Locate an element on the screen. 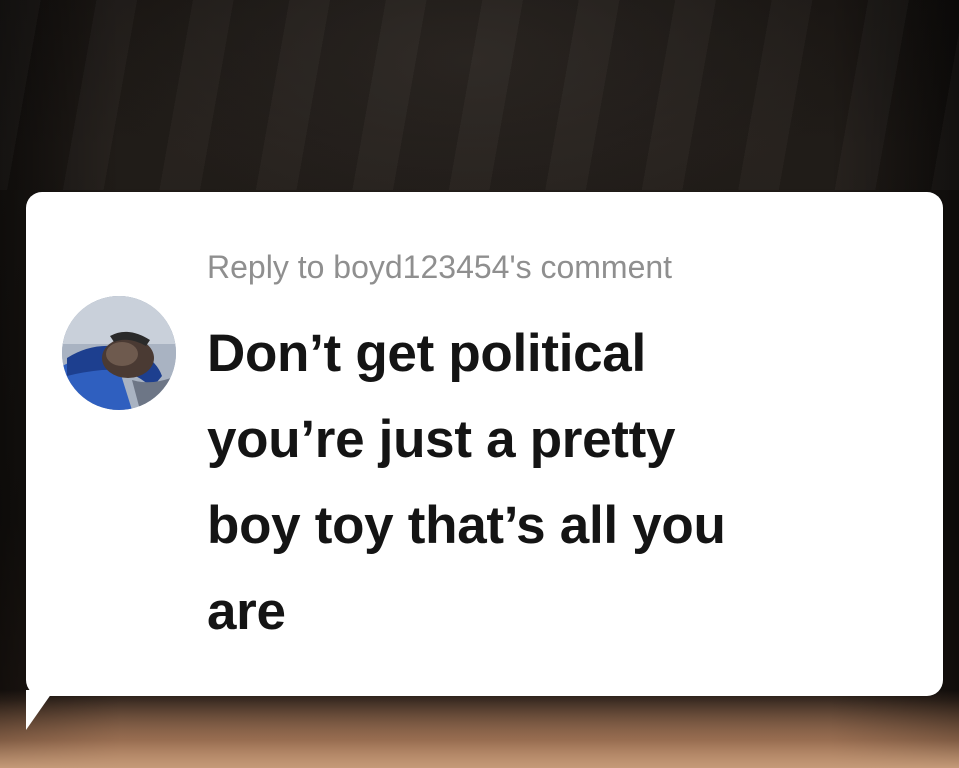 This screenshot has height=768, width=959. avatar-photo-icon is located at coordinates (119, 353).